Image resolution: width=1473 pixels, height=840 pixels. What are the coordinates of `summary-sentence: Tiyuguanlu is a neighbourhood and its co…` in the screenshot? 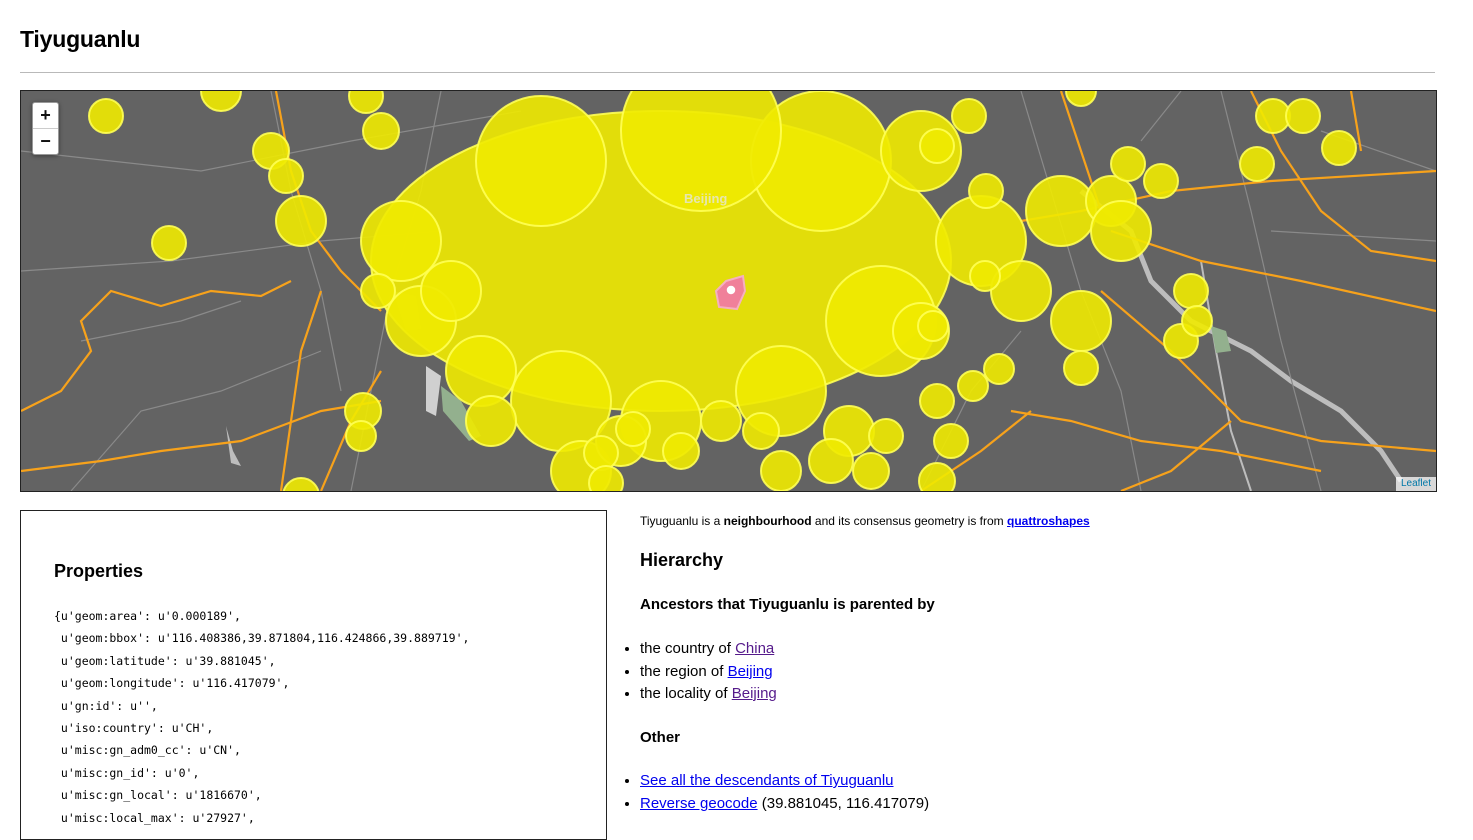 It's located at (865, 521).